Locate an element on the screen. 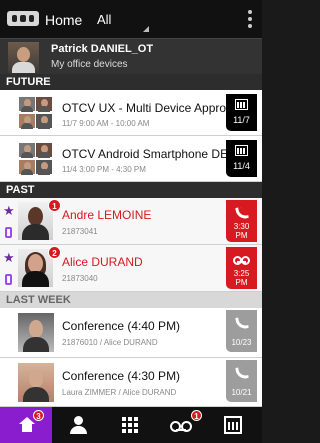  meeting-date: 11/4 is located at coordinates (241, 166).